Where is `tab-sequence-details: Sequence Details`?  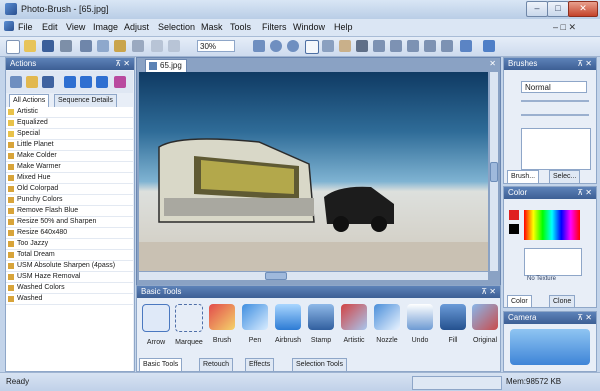
tab-sequence-details: Sequence Details is located at coordinates (85, 100).